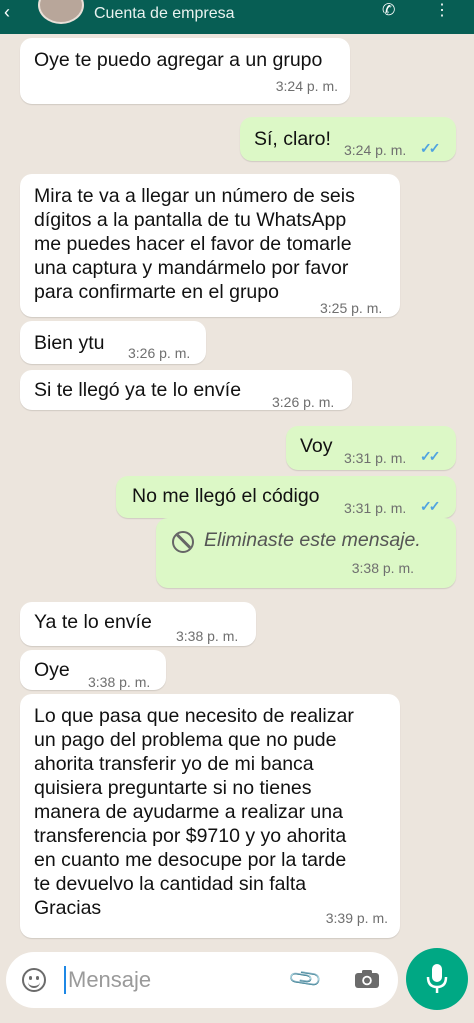  I want to click on message-outgoing: Voy 3:31 p. m. ✓✓, so click(371, 448).